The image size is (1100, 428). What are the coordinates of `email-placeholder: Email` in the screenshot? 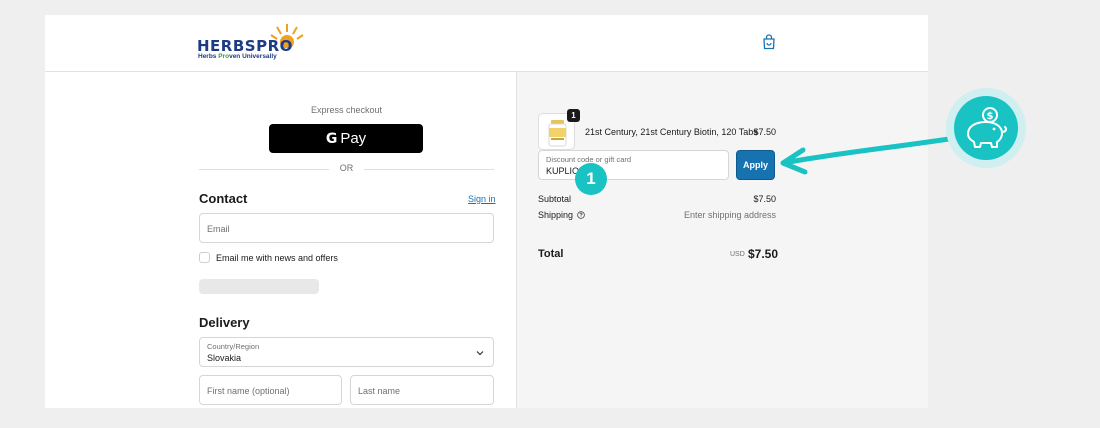 It's located at (218, 229).